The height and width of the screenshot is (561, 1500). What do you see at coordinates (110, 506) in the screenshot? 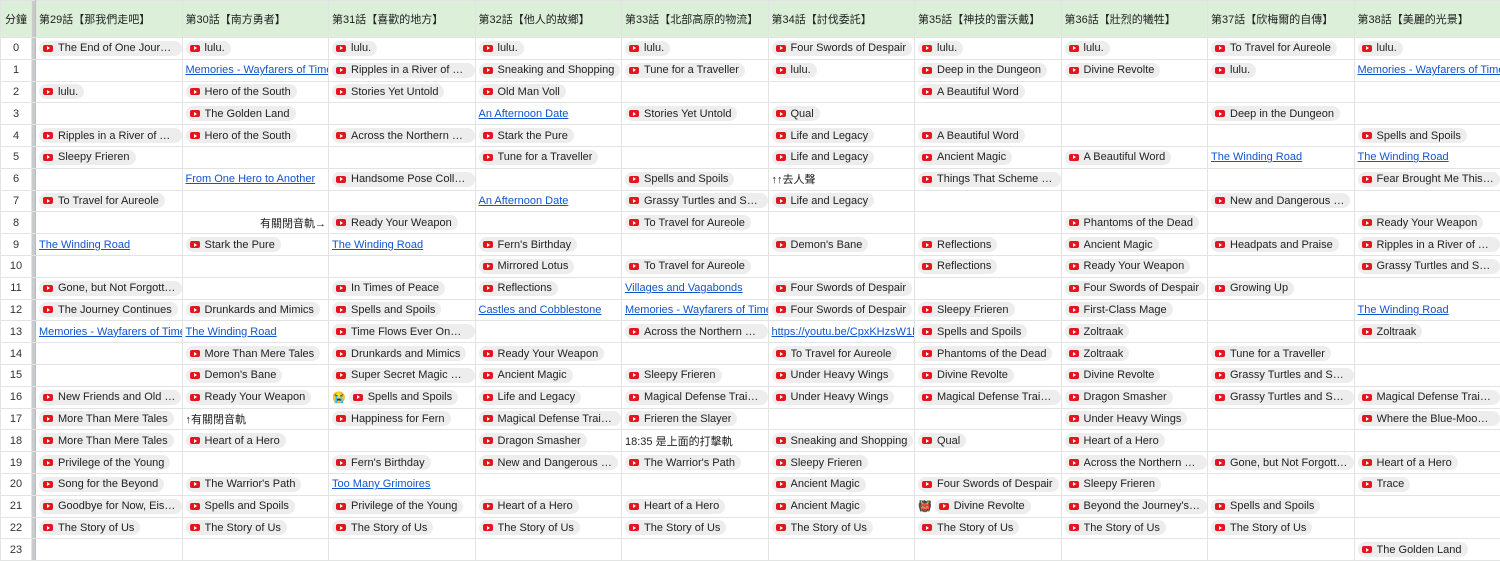
I see `youtube-smart-chip: Goodbye for Now, Eisen` at bounding box center [110, 506].